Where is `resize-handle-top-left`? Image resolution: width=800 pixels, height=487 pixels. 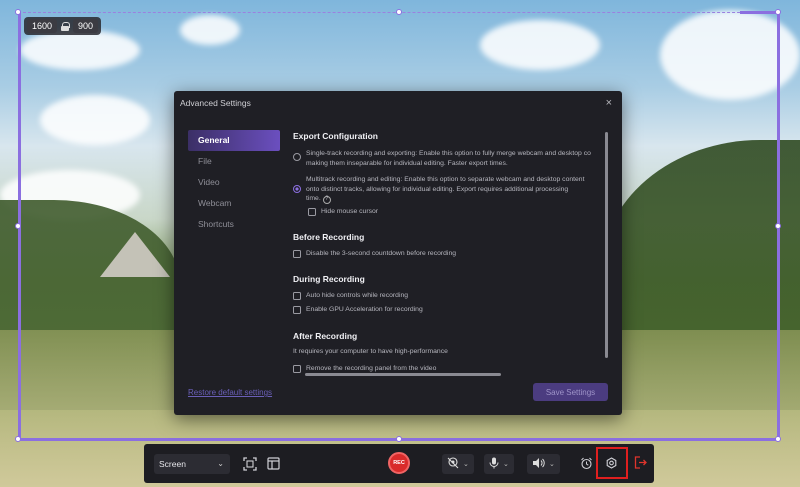 resize-handle-top-left is located at coordinates (18, 12).